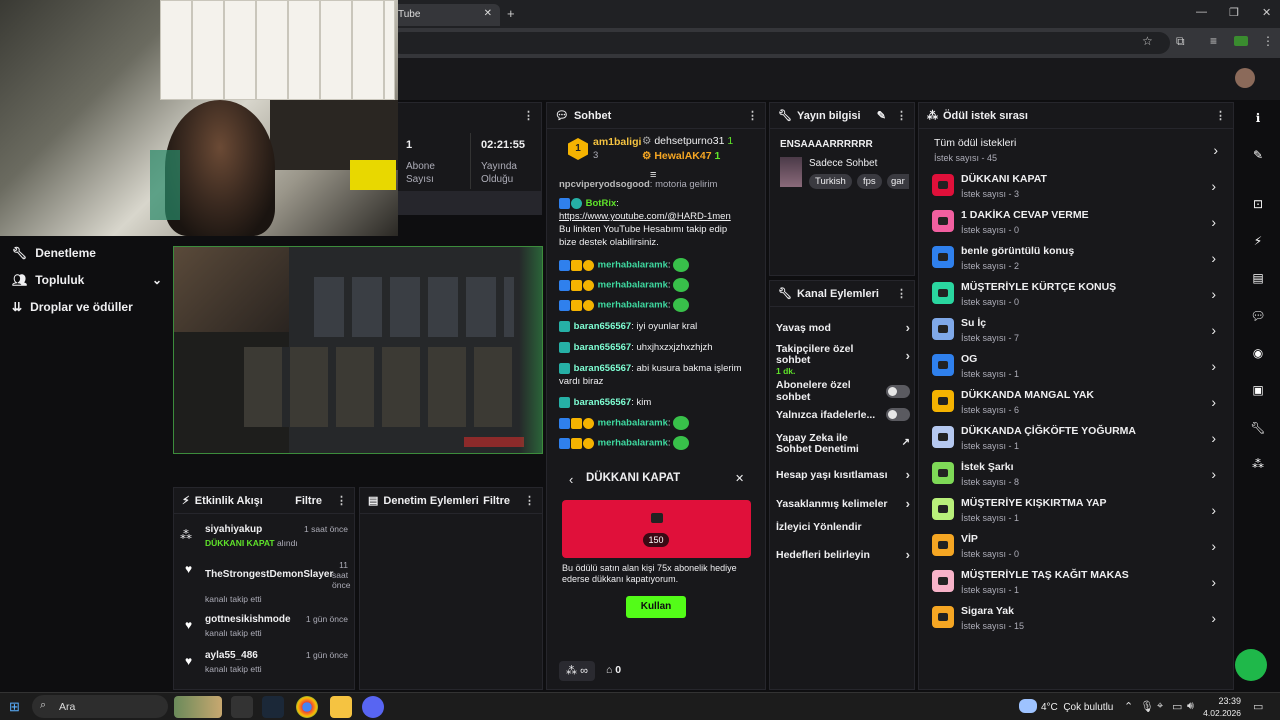  I want to click on redeem-button: Kullan, so click(656, 607).